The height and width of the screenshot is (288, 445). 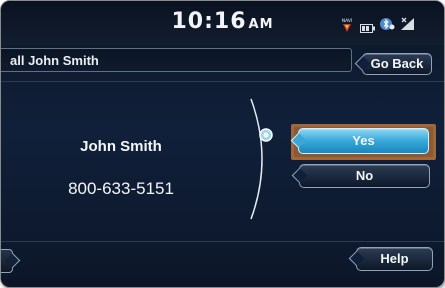 What do you see at coordinates (408, 26) in the screenshot?
I see `signal-icon` at bounding box center [408, 26].